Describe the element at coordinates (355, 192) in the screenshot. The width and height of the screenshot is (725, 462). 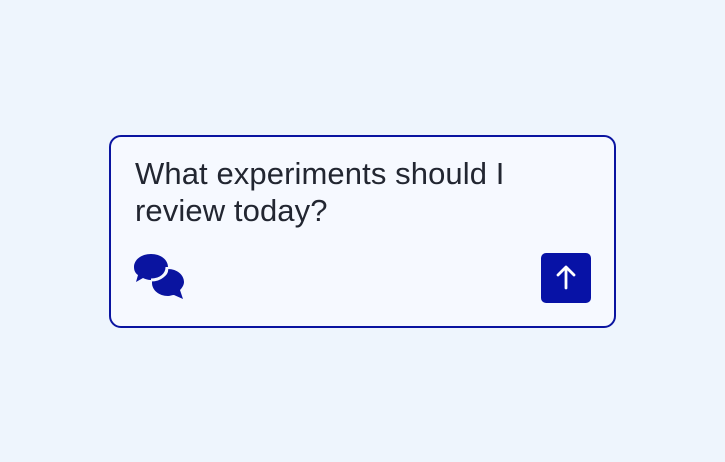
I see `chat-input-text: What experiments should I review today?` at that location.